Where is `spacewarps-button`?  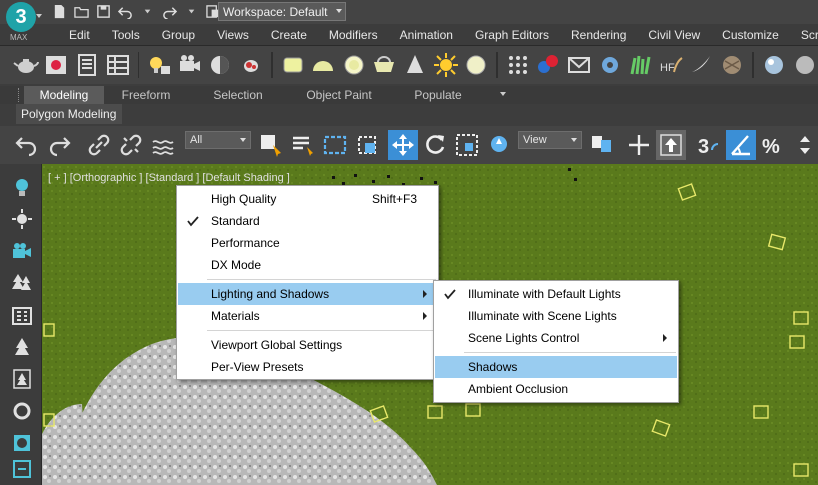
spacewarps-button is located at coordinates (22, 469).